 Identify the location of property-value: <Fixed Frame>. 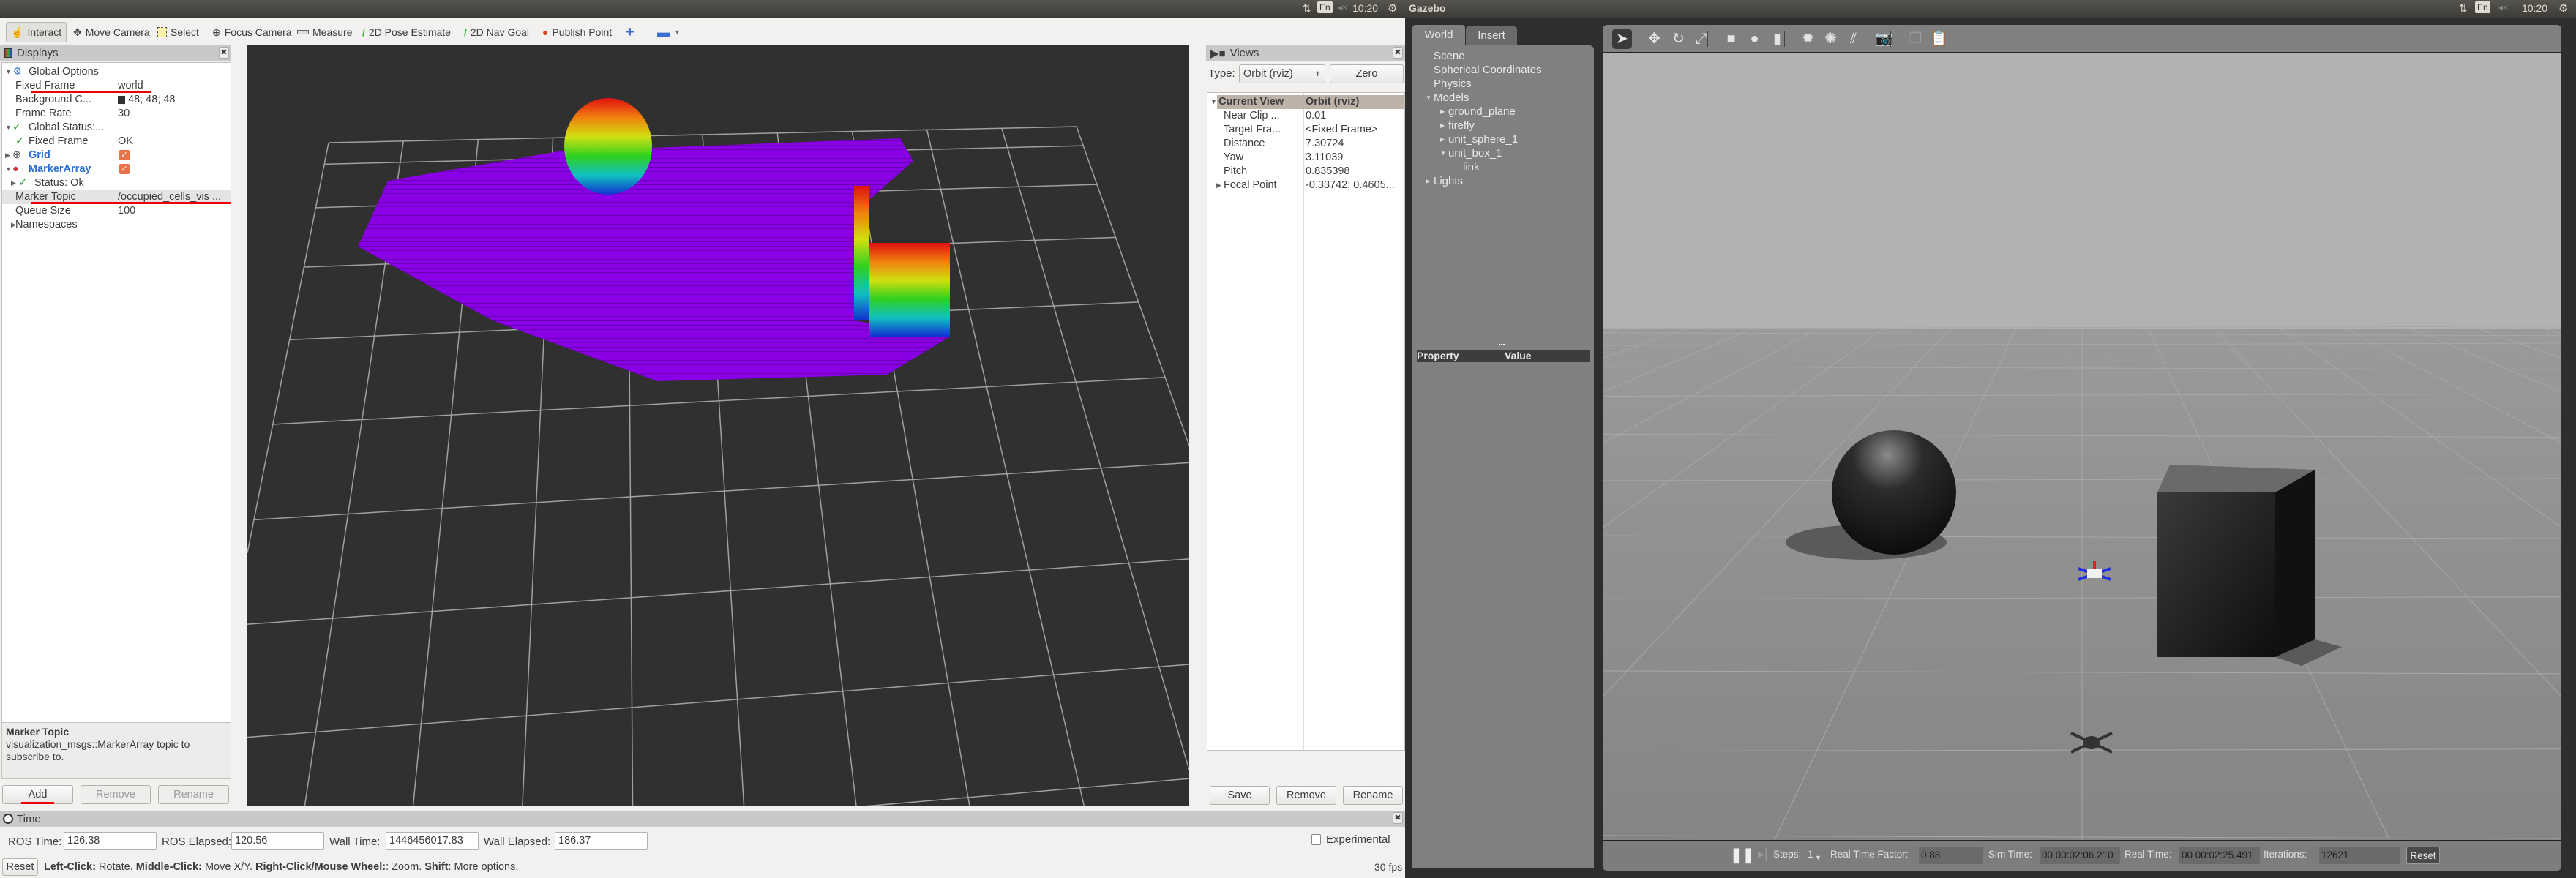
(1341, 130).